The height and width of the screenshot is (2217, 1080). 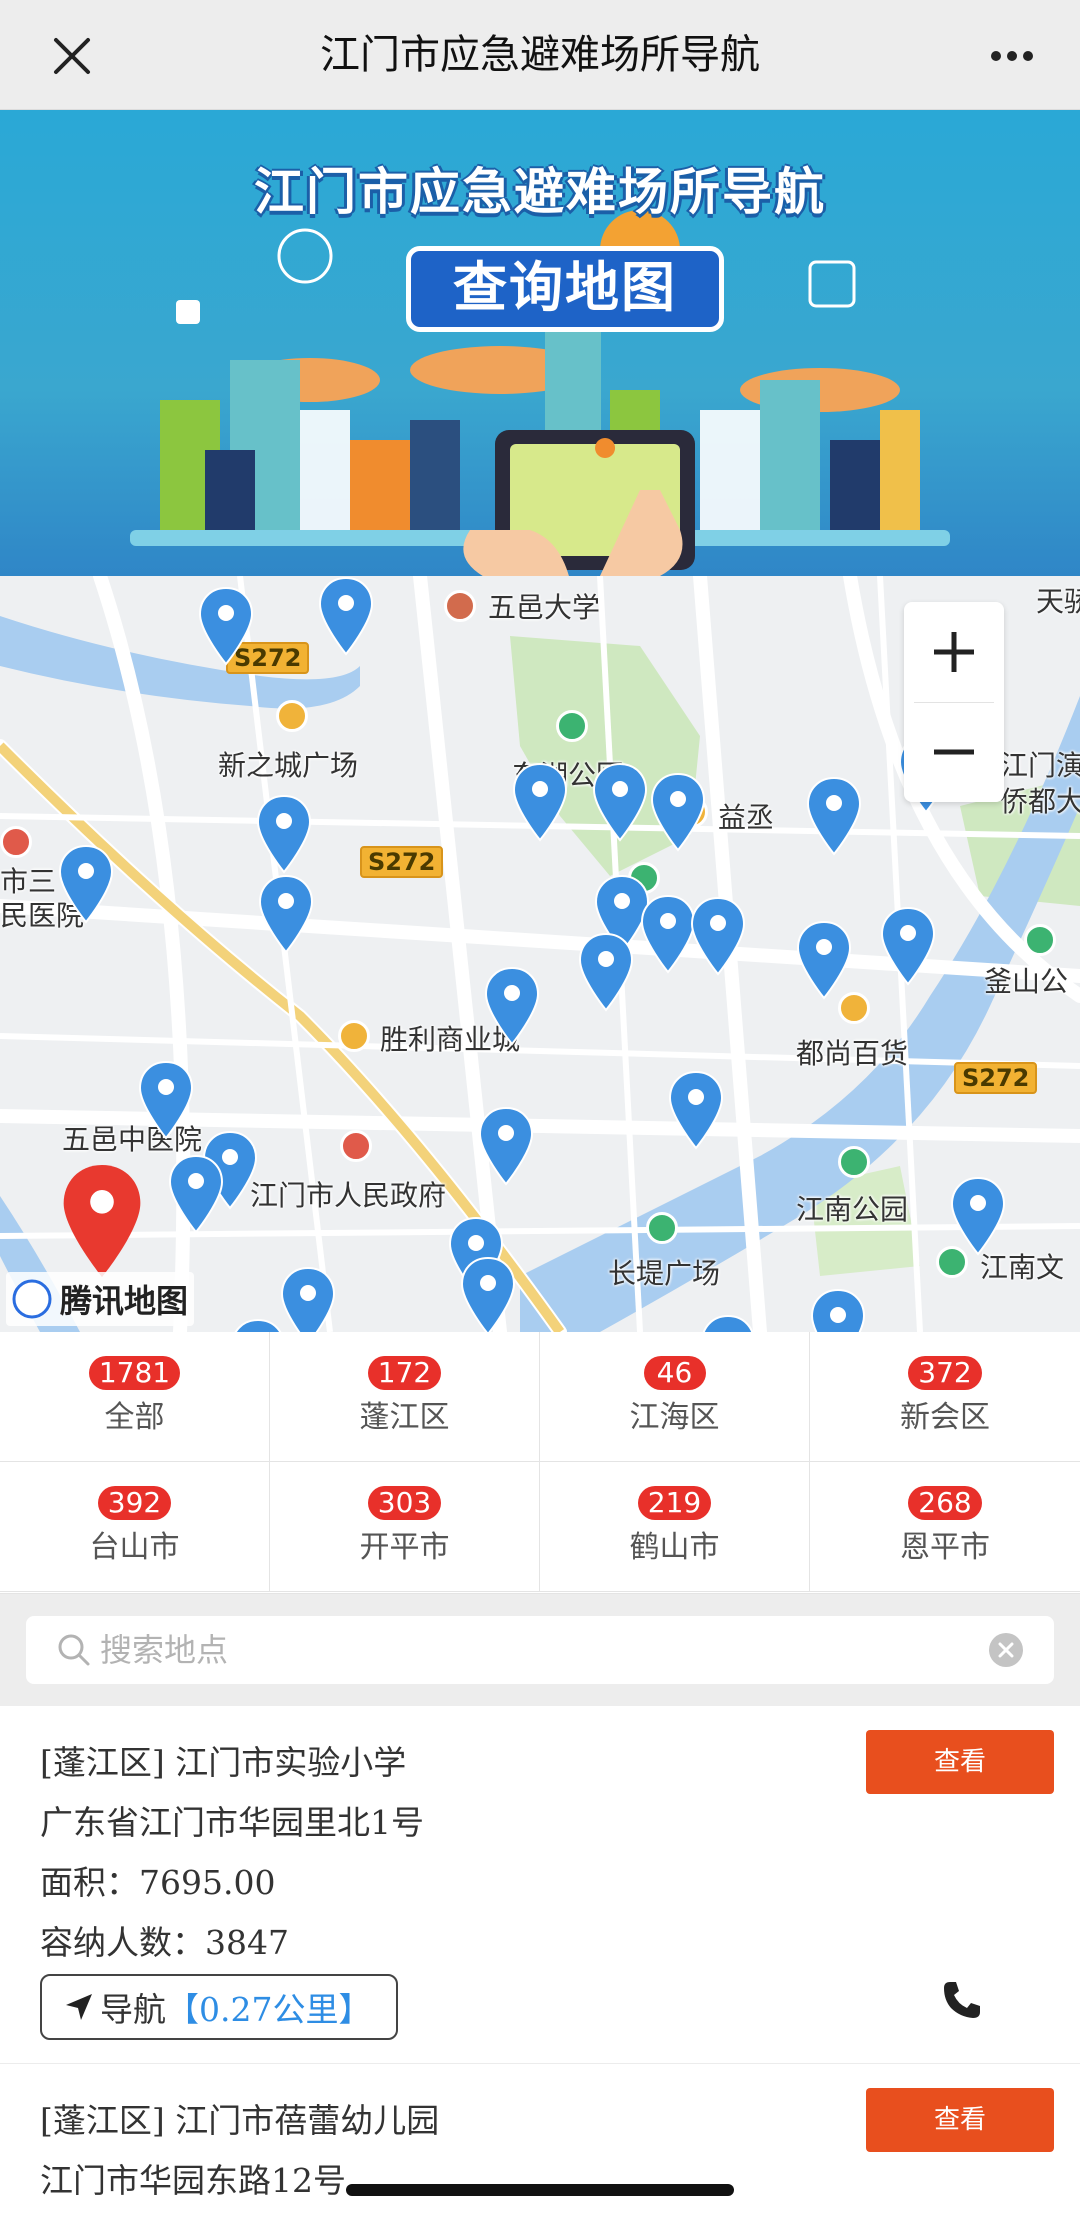 What do you see at coordinates (404, 1547) in the screenshot?
I see `district-name: 开平市` at bounding box center [404, 1547].